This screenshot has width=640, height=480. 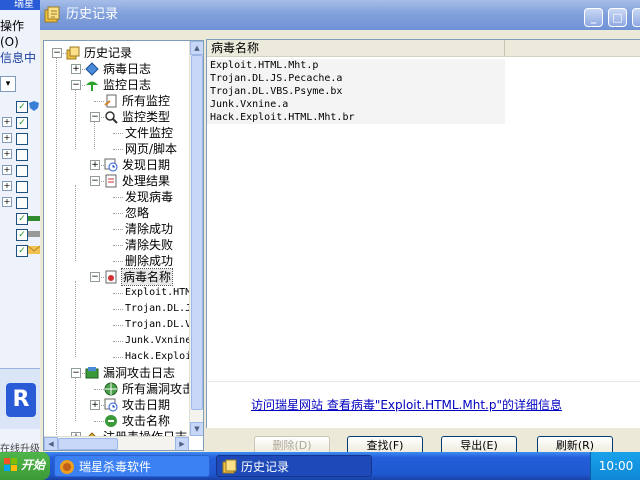 I want to click on taskbar-item-label: 历史记录, so click(x=265, y=467).